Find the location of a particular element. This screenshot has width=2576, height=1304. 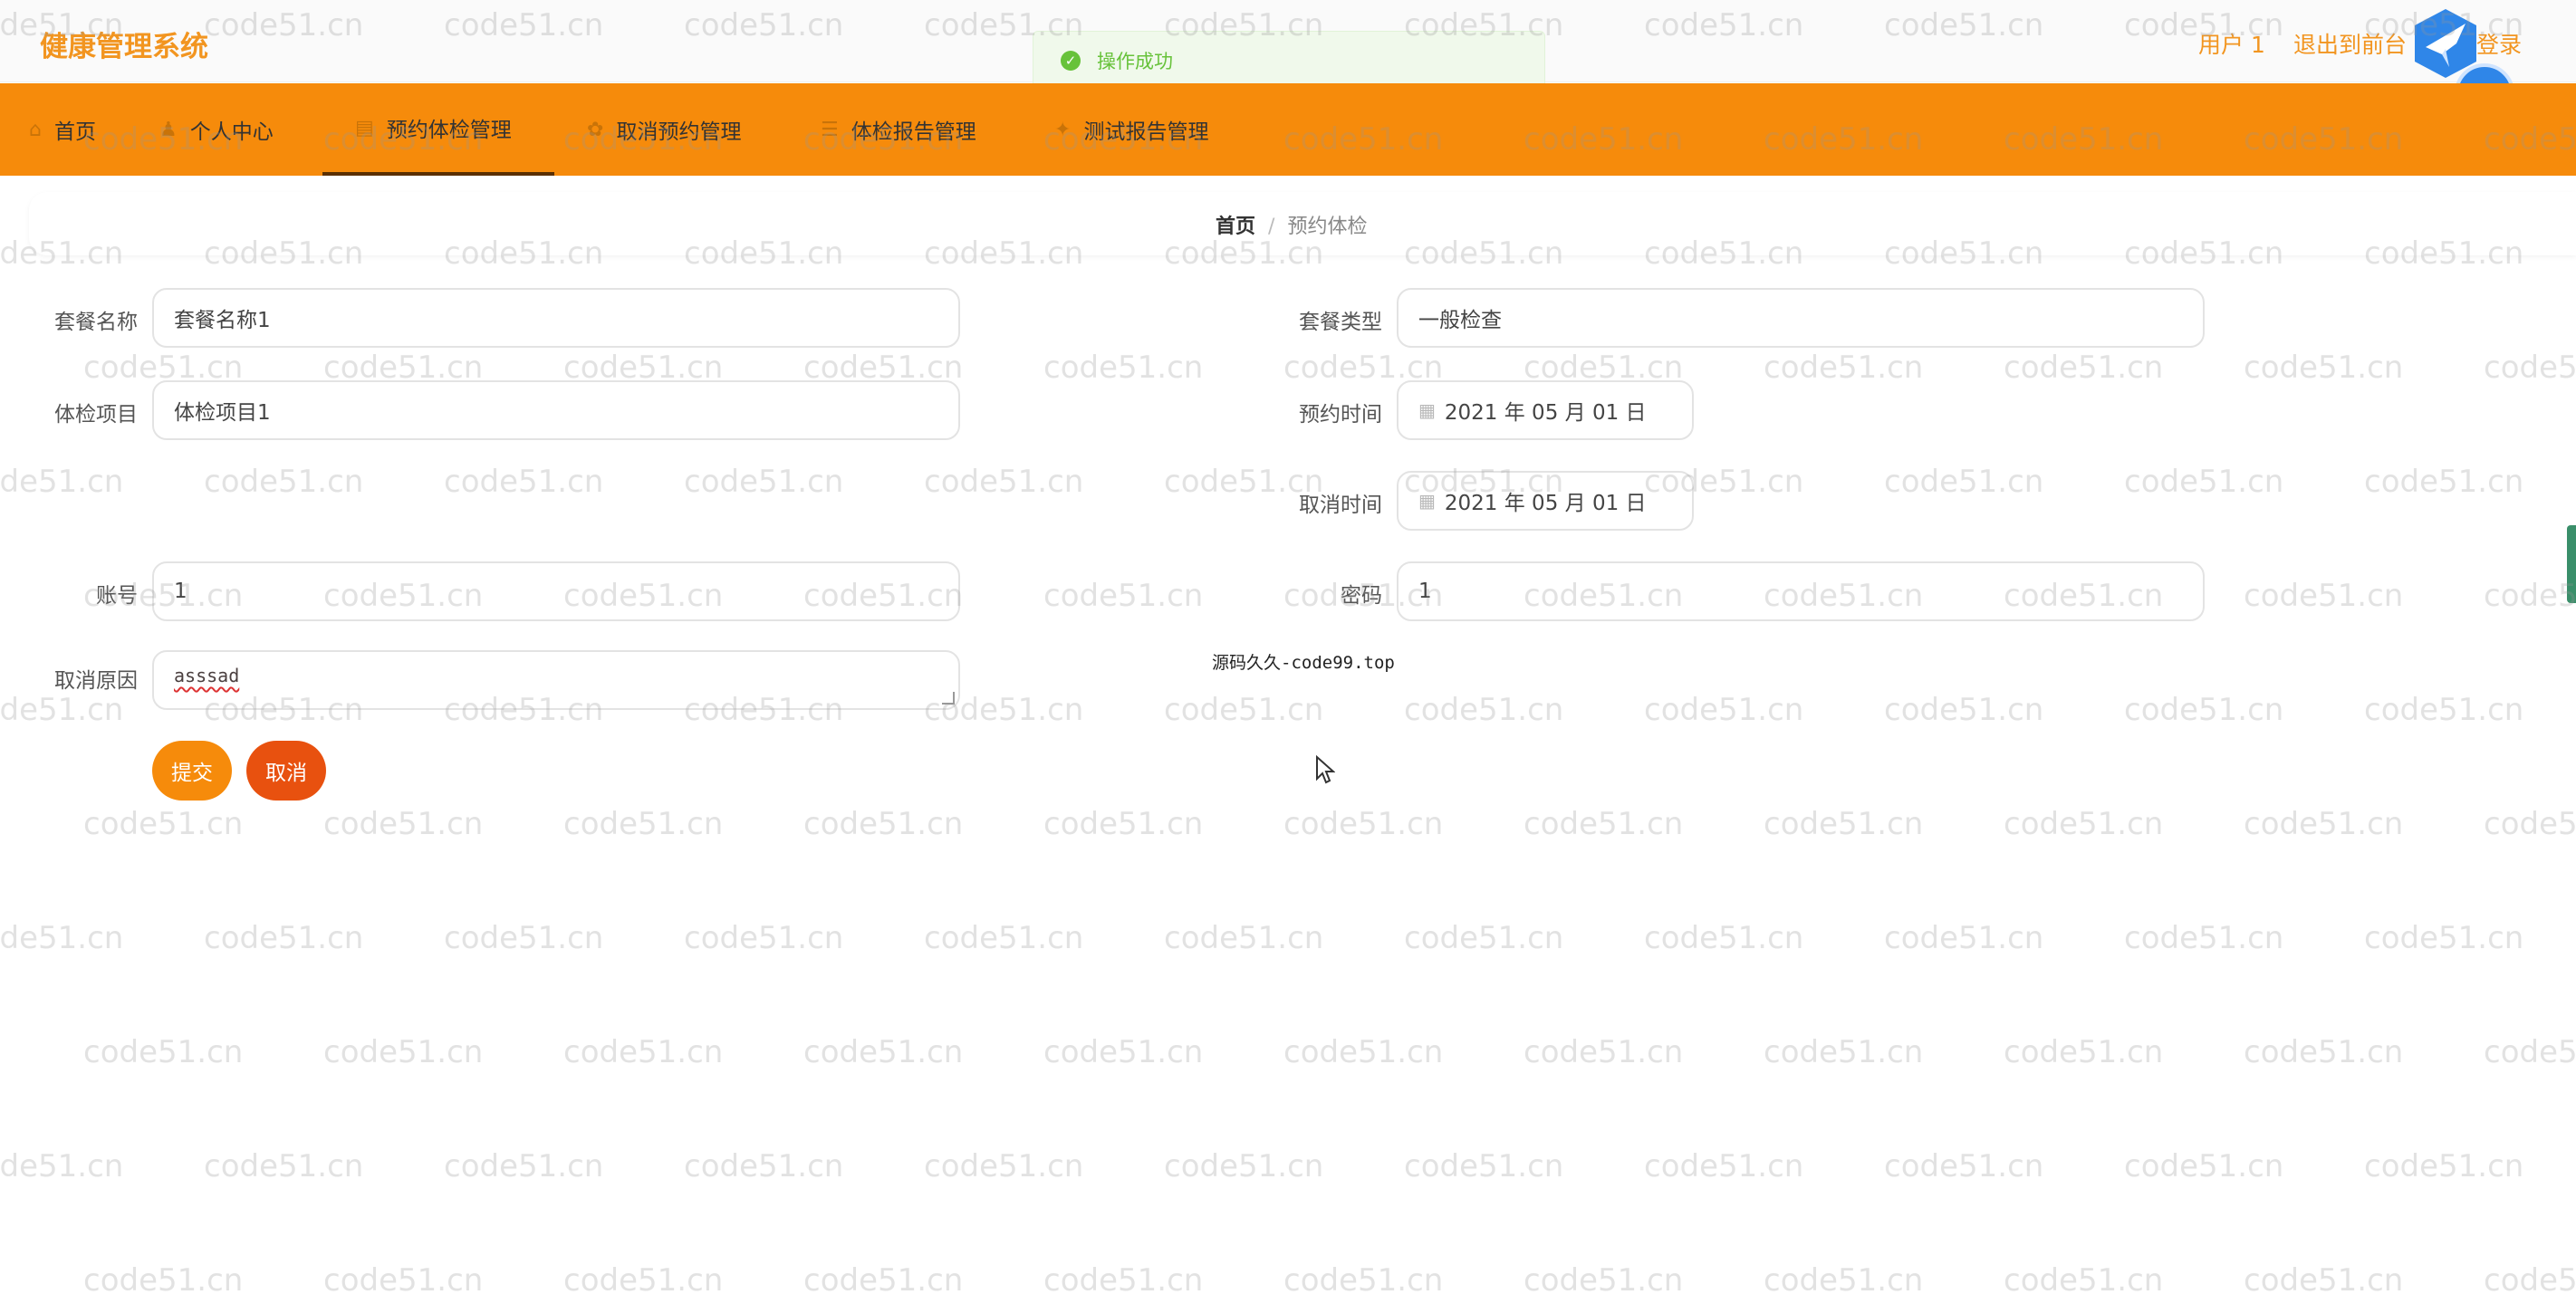

nav-item-test-report: ✦ 测试报告管理 is located at coordinates (1144, 129).